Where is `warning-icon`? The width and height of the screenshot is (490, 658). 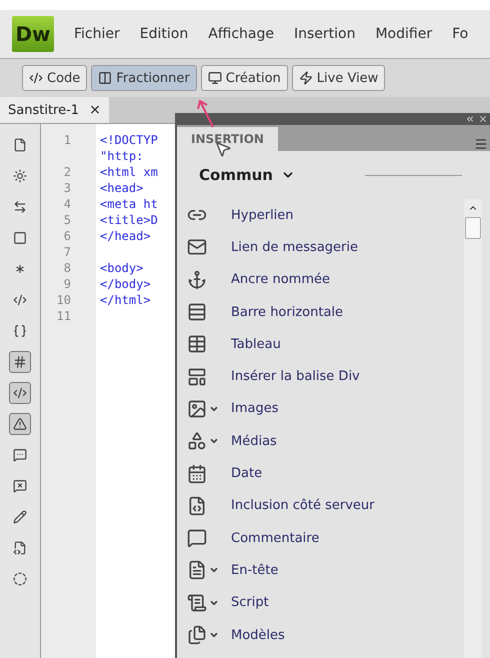
warning-icon is located at coordinates (20, 424).